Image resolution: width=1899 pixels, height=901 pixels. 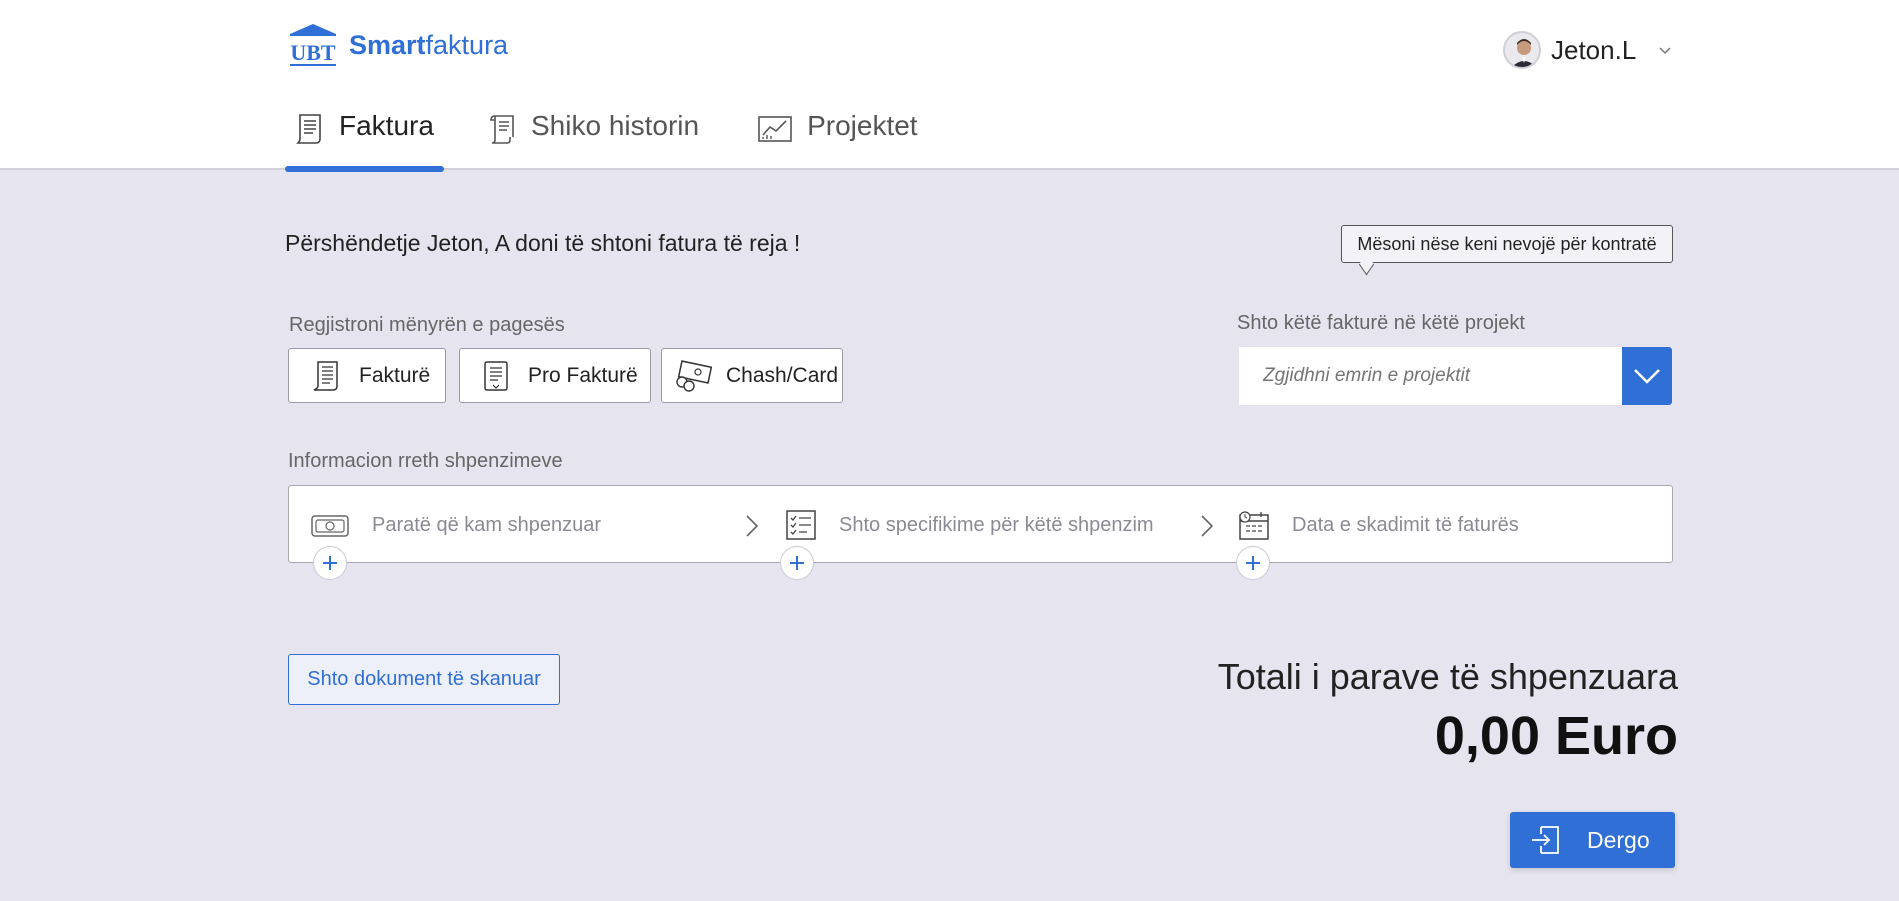 What do you see at coordinates (694, 375) in the screenshot?
I see `cash-icon` at bounding box center [694, 375].